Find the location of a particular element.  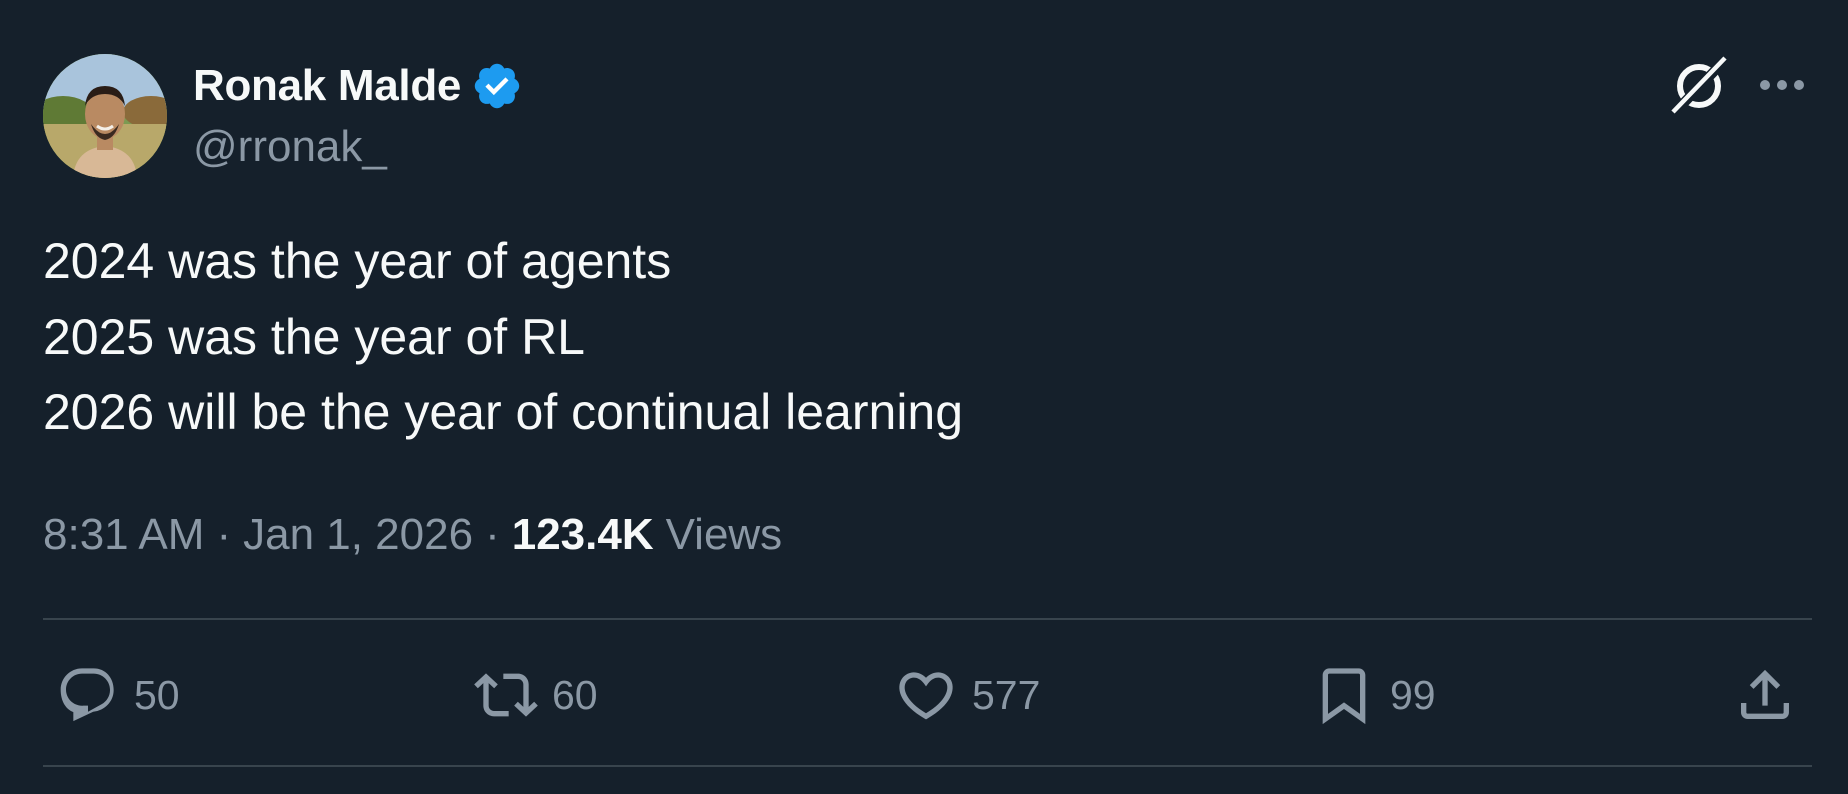

heart-icon is located at coordinates (926, 696).